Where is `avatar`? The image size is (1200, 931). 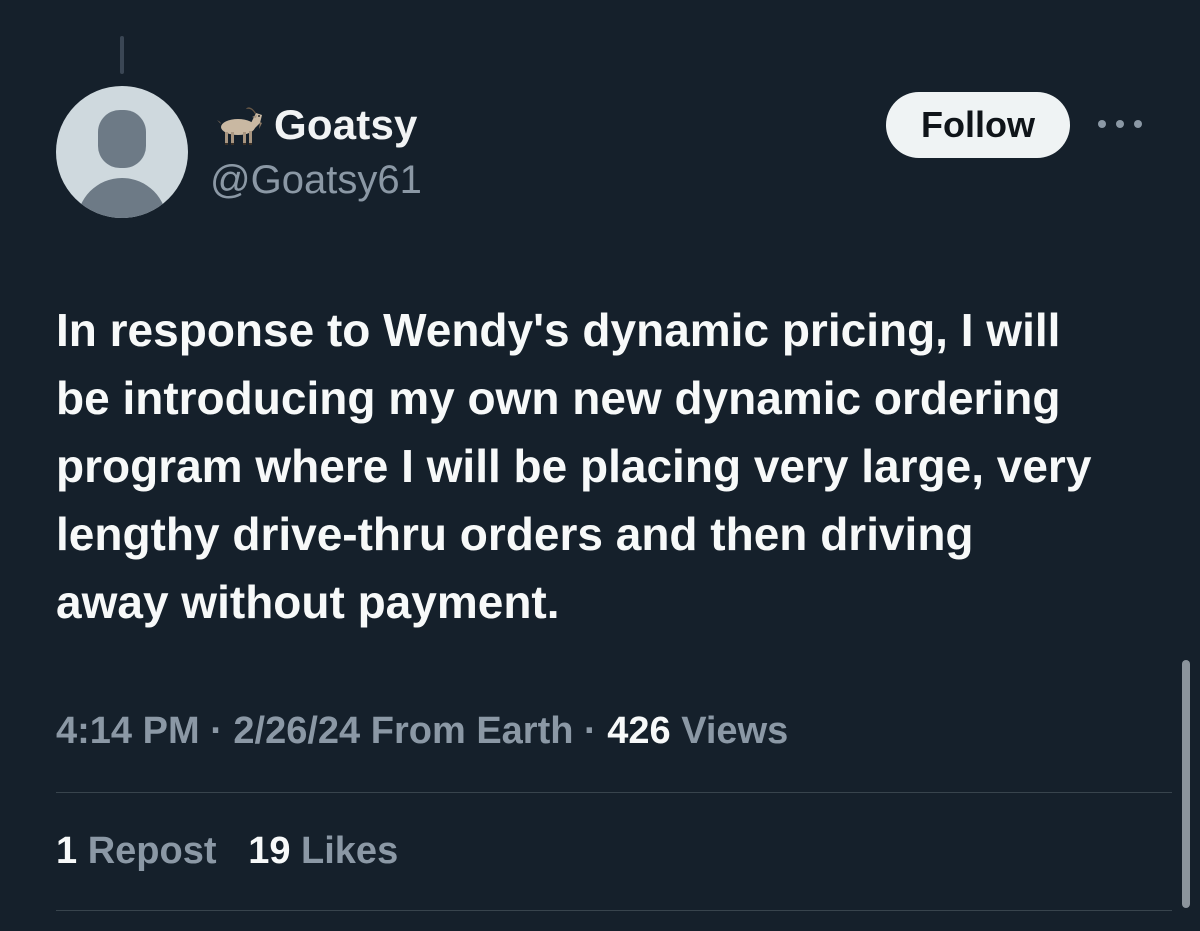 avatar is located at coordinates (122, 152).